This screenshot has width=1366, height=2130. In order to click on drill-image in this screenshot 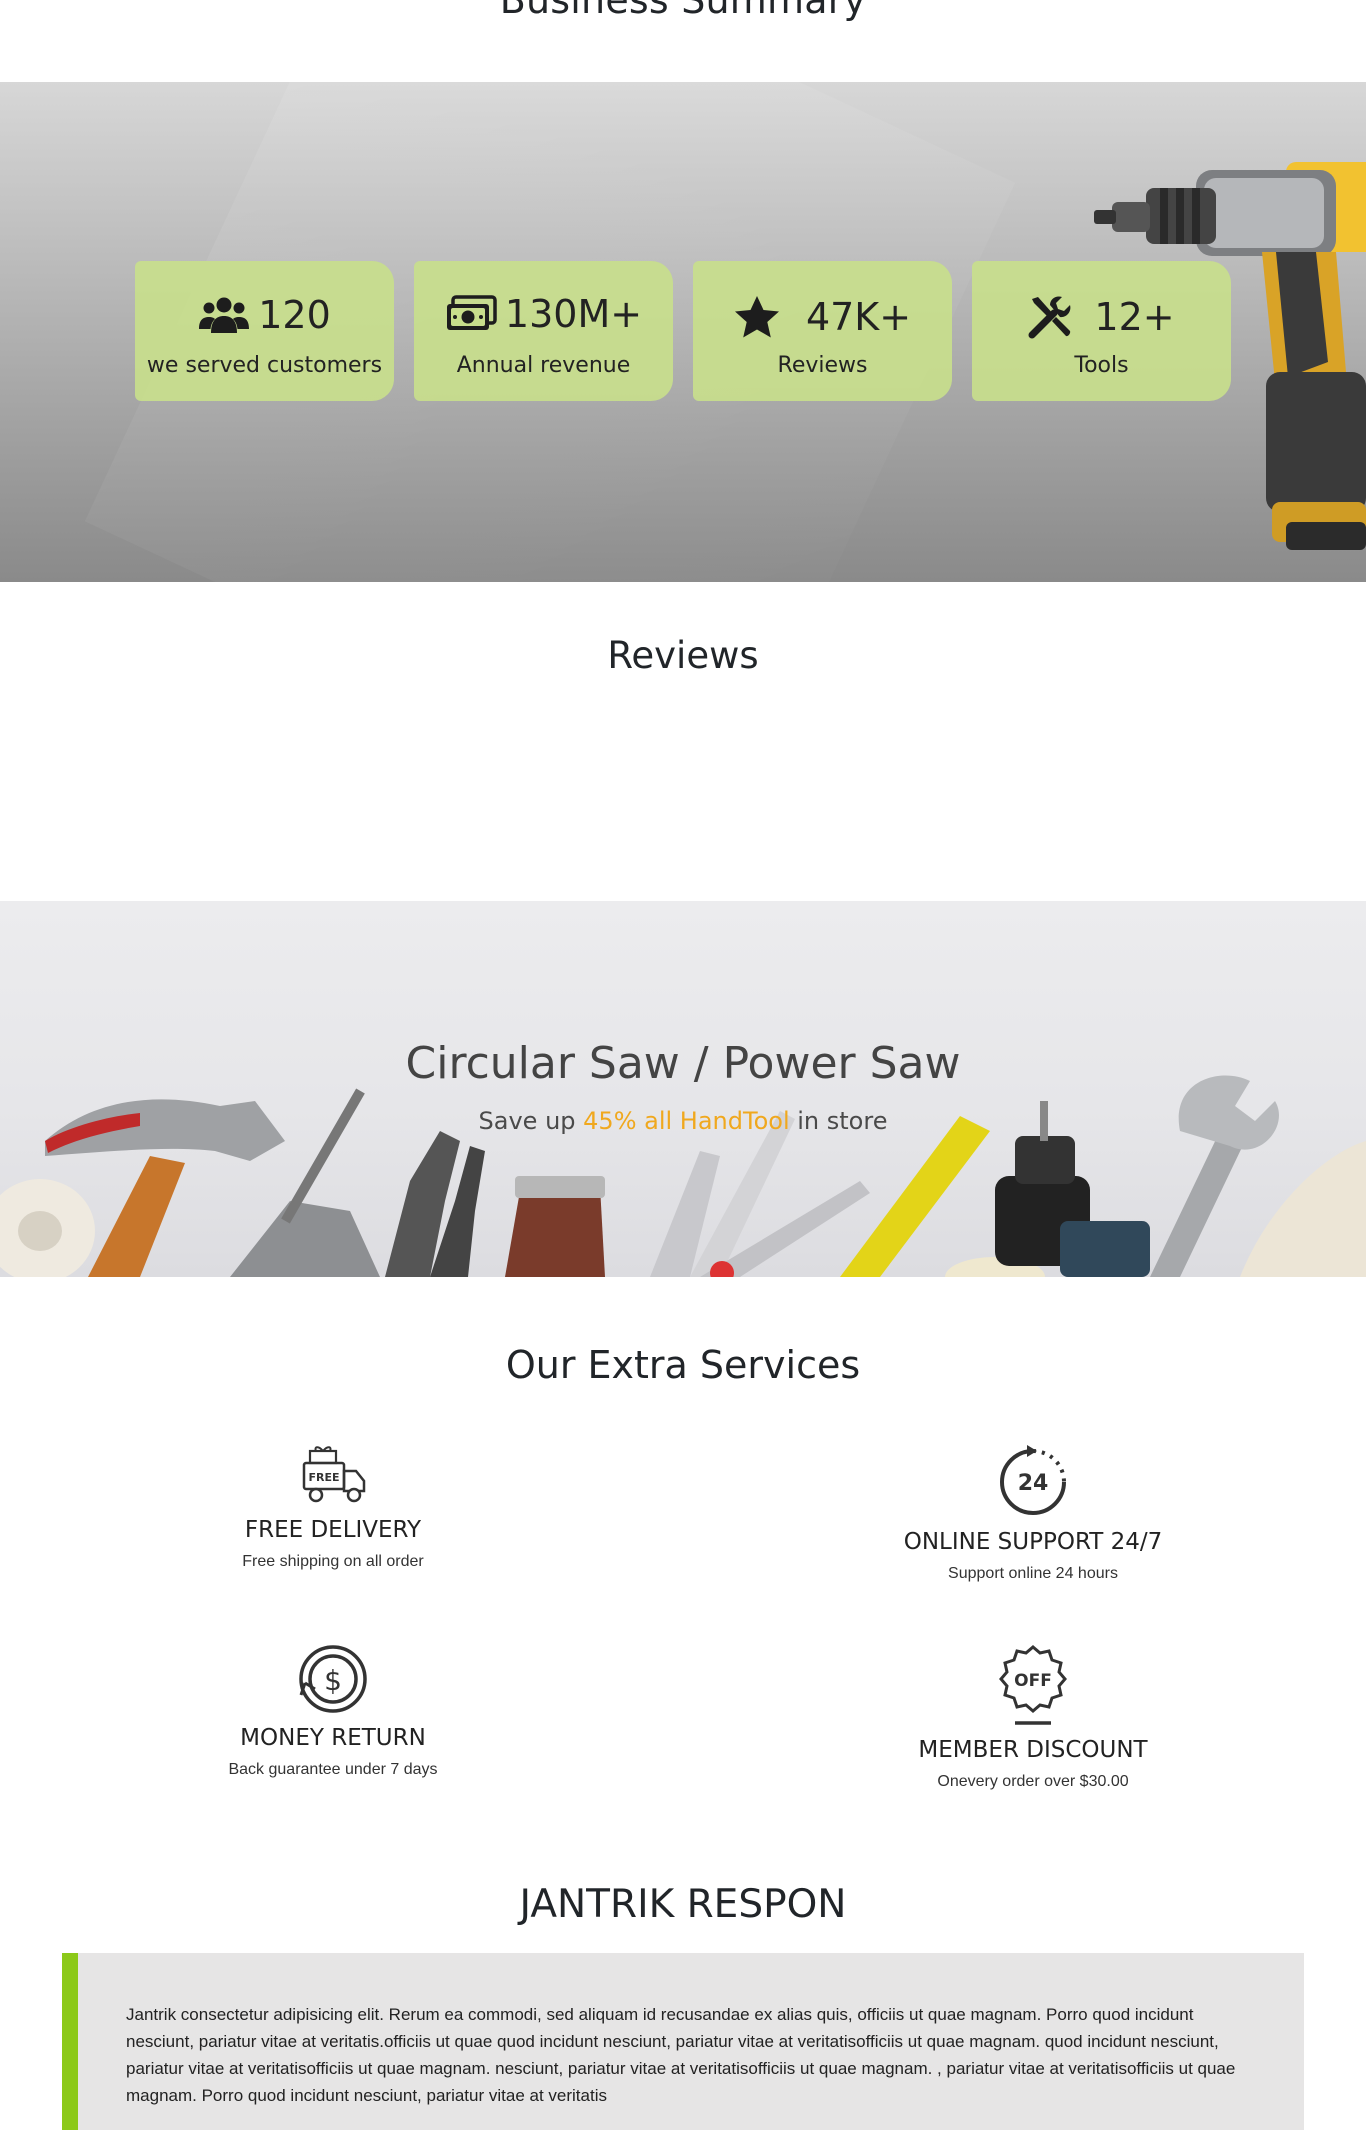, I will do `click(1230, 356)`.